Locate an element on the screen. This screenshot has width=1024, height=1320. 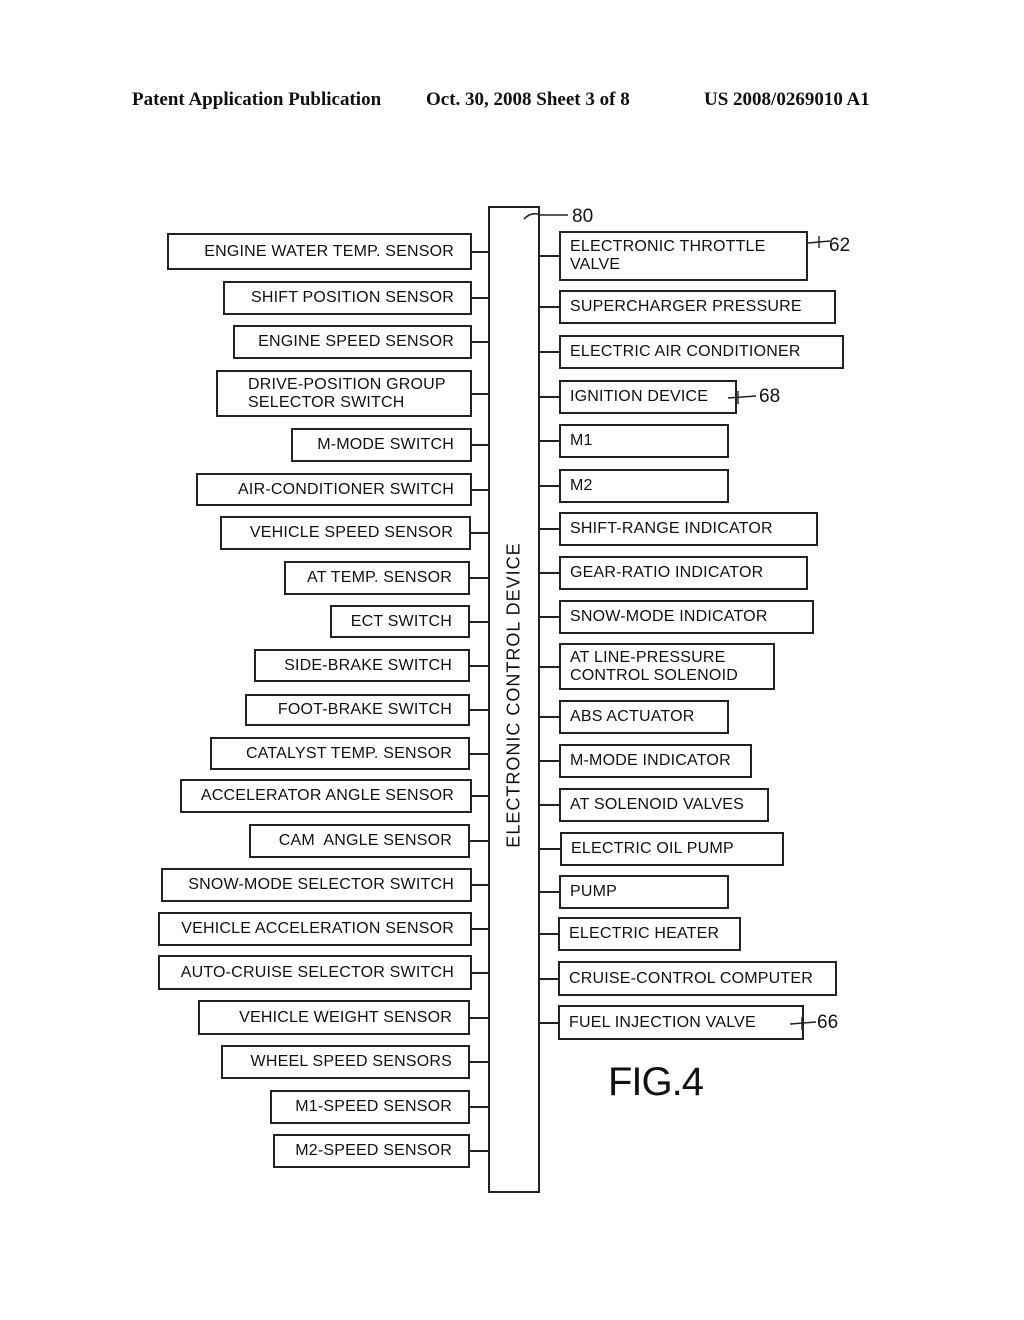
output-label: ABS ACTUATOR is located at coordinates (632, 716).